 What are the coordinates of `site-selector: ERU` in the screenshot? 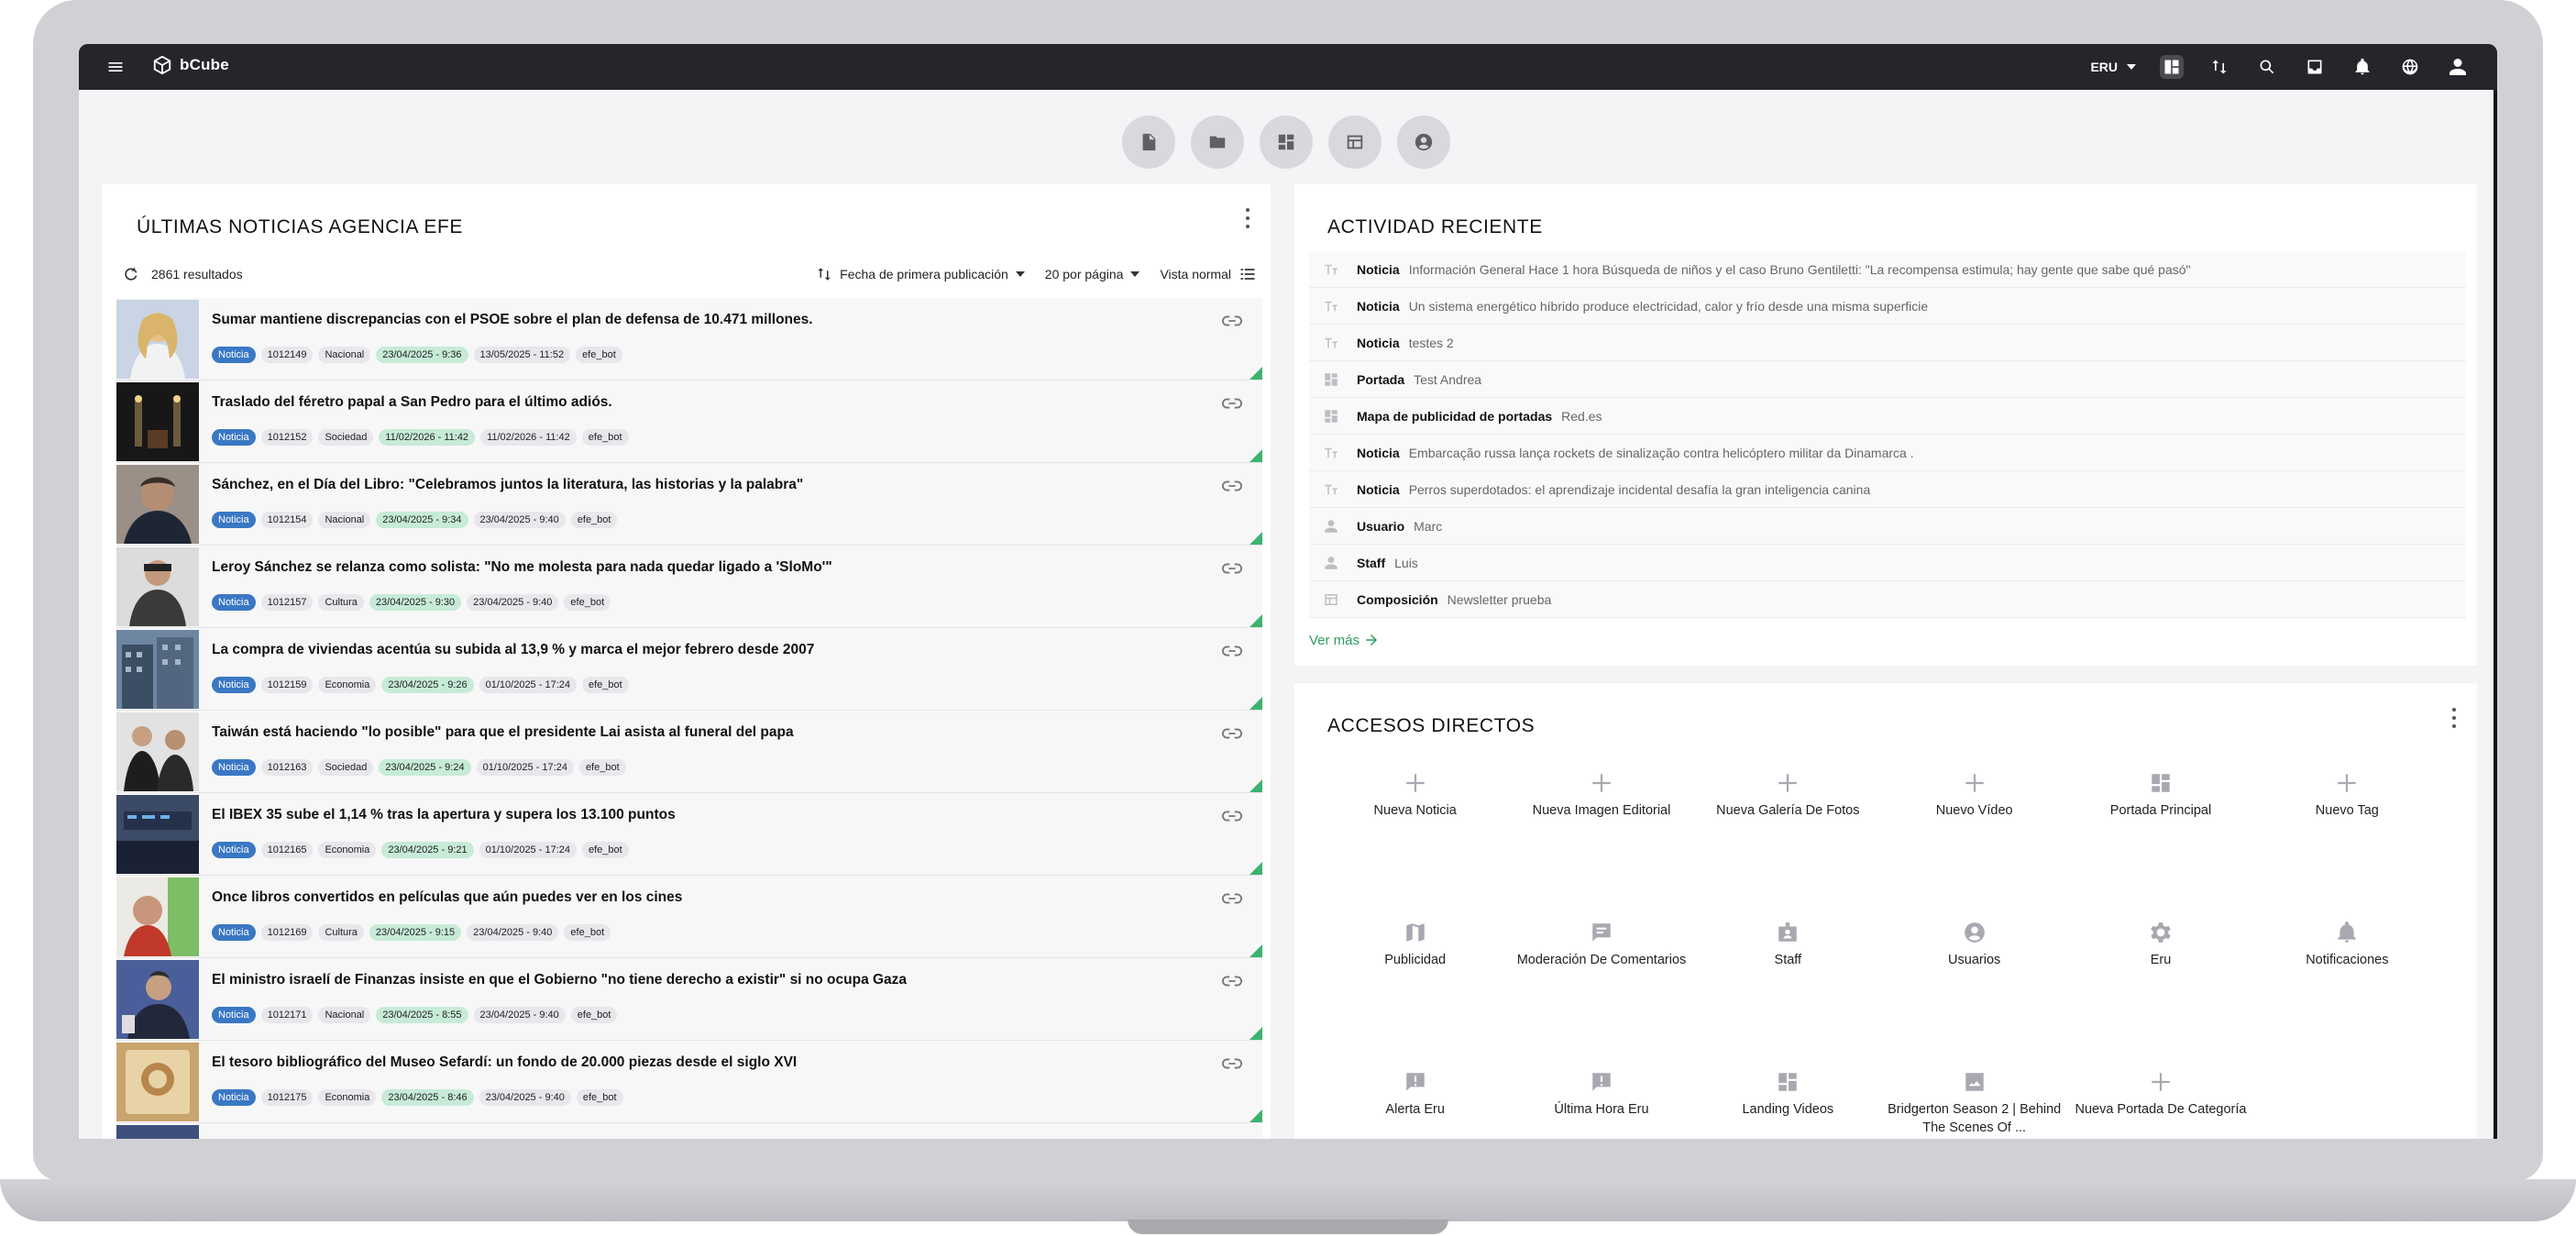 It's located at (2113, 67).